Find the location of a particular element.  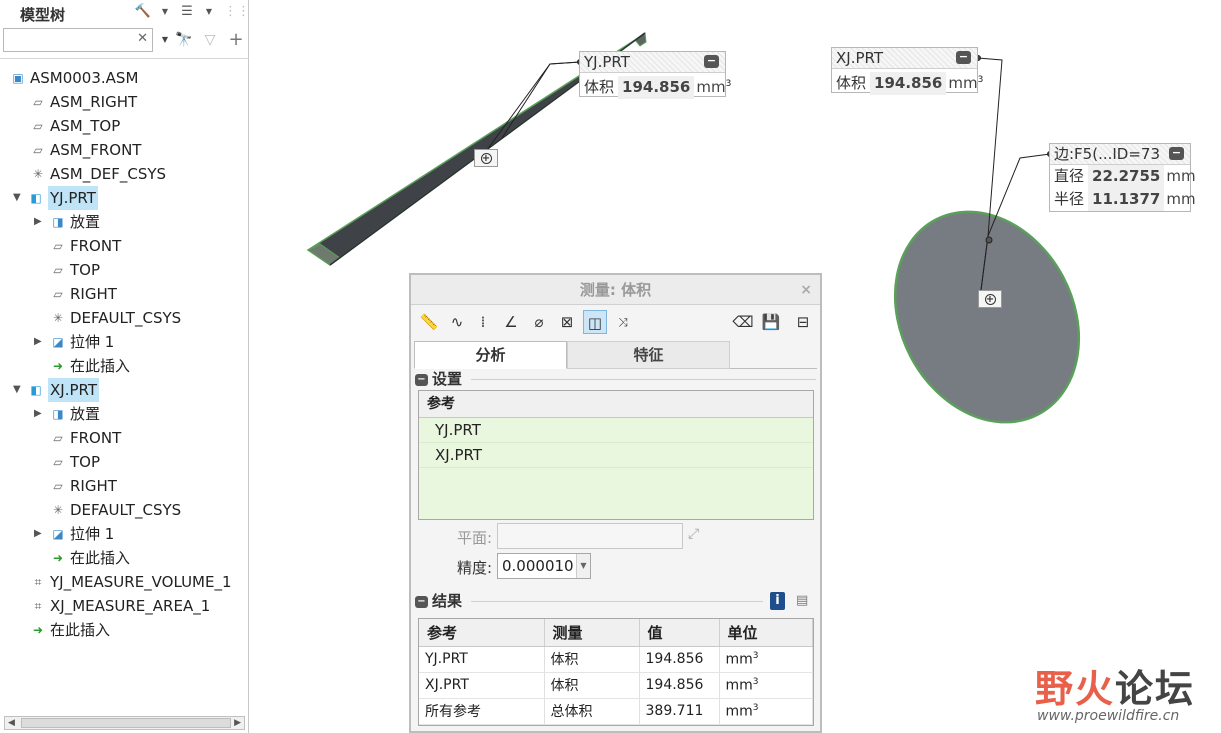

tree-item-label: TOP is located at coordinates (85, 270).